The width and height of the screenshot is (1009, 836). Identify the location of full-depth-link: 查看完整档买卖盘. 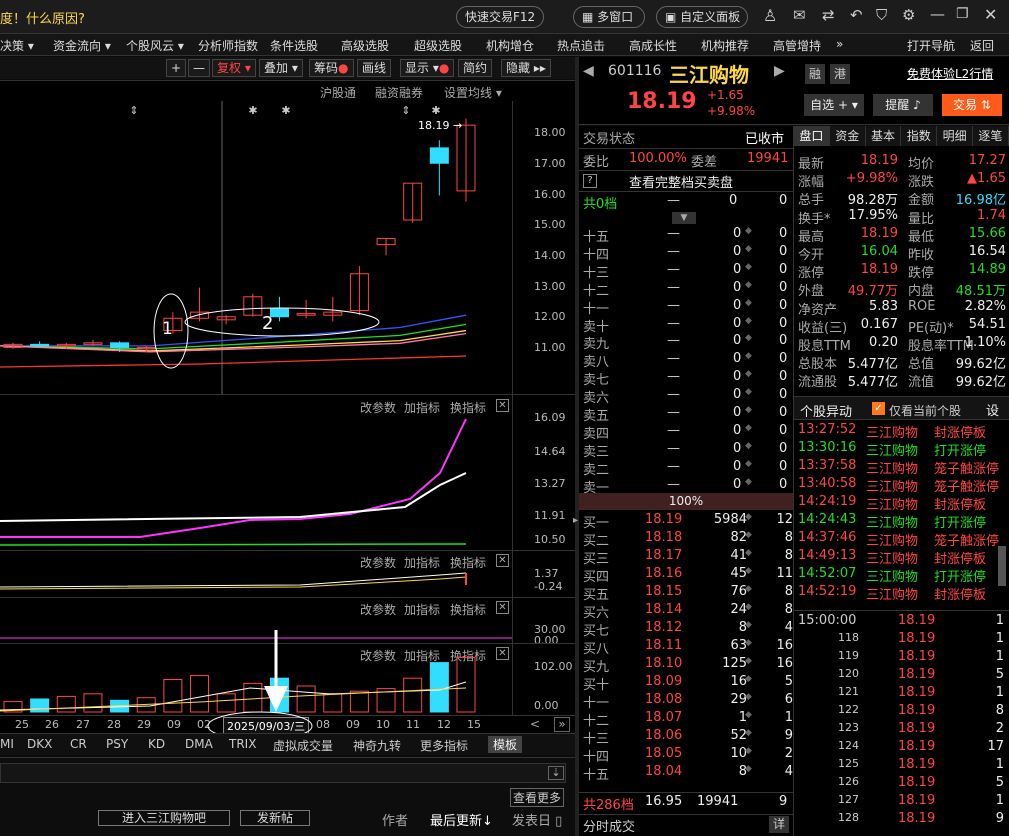
(681, 181).